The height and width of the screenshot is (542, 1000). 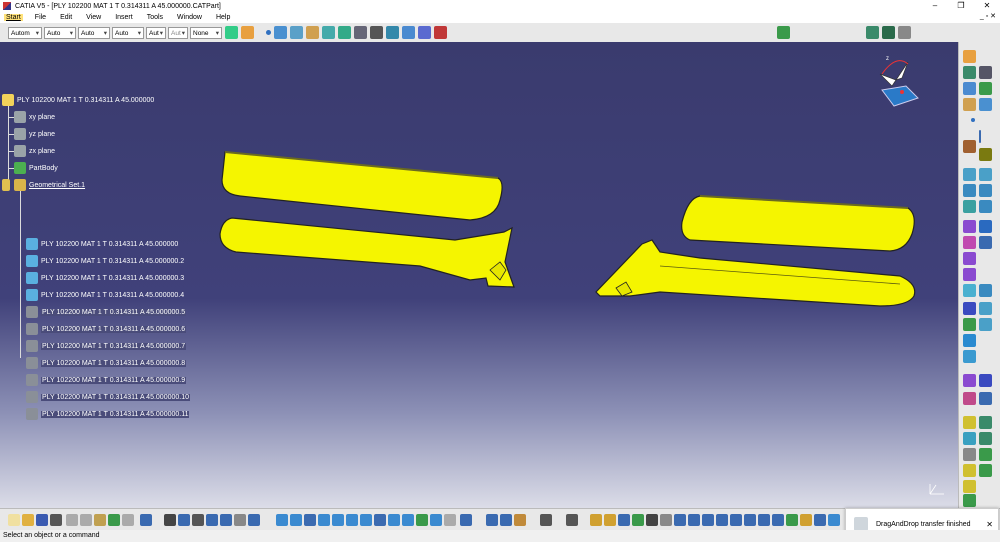 I want to click on ply-icon, so click(x=408, y=32).